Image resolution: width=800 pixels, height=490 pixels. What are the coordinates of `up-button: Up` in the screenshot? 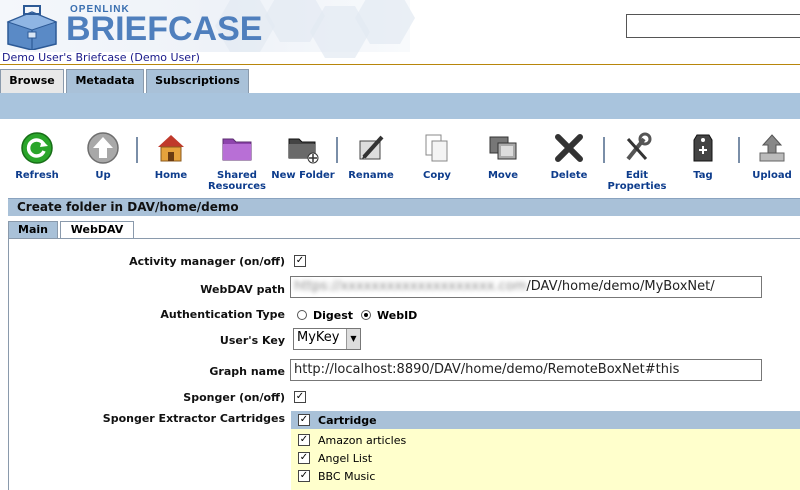 It's located at (103, 156).